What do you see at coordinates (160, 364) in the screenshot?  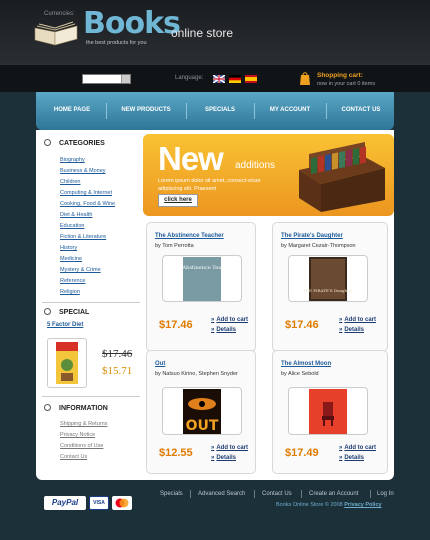 I see `product-title-link: Out` at bounding box center [160, 364].